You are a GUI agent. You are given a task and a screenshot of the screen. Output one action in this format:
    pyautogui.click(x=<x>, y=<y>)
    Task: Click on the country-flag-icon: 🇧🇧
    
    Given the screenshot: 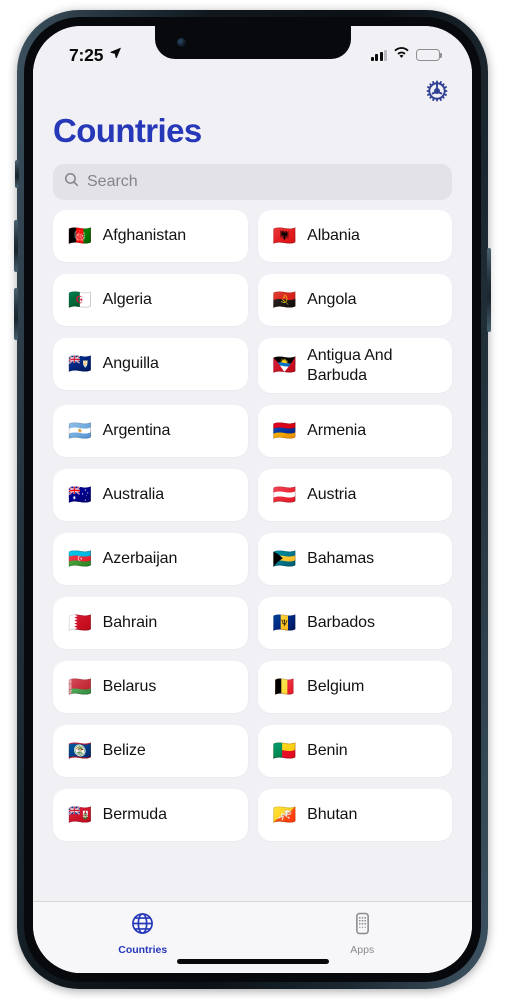 What is the action you would take?
    pyautogui.click(x=284, y=622)
    